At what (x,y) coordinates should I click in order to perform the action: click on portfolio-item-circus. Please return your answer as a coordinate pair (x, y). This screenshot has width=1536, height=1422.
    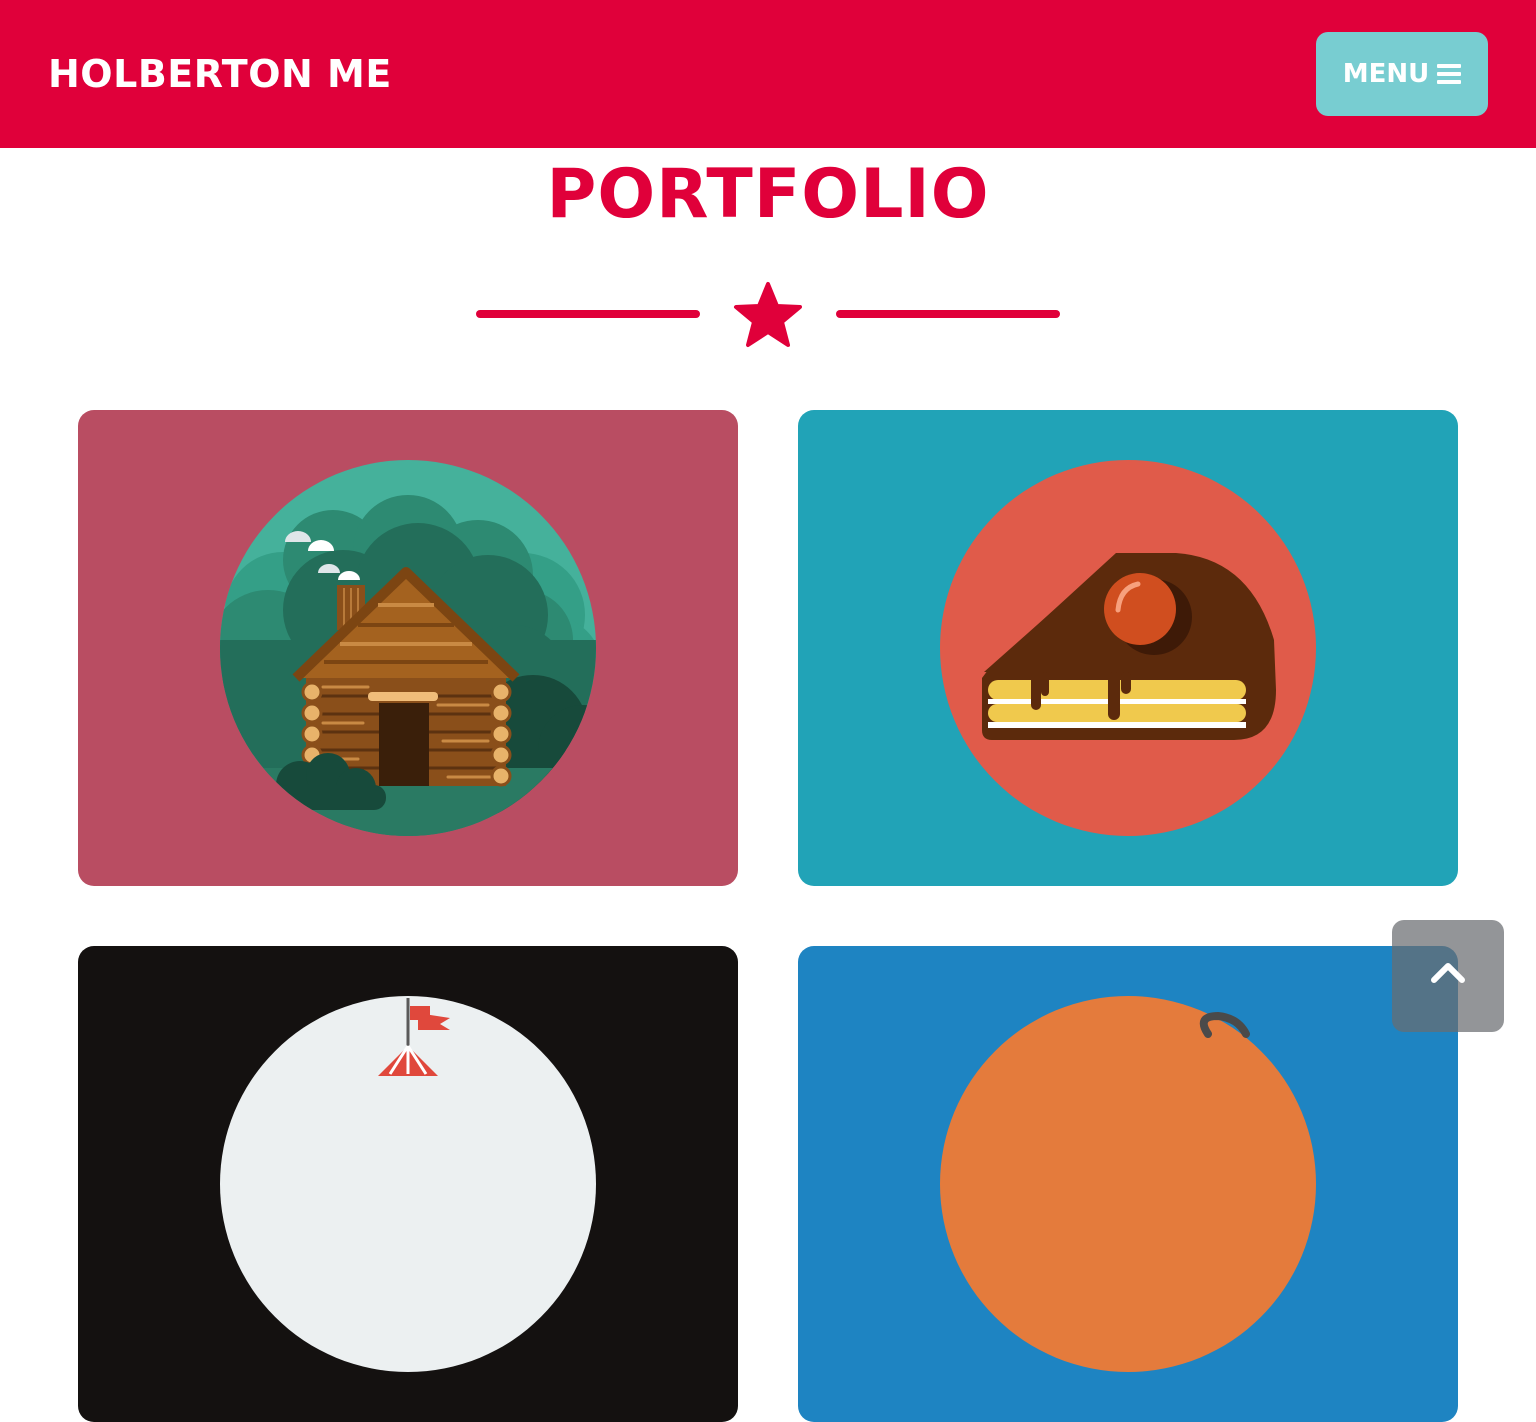
    Looking at the image, I should click on (408, 1184).